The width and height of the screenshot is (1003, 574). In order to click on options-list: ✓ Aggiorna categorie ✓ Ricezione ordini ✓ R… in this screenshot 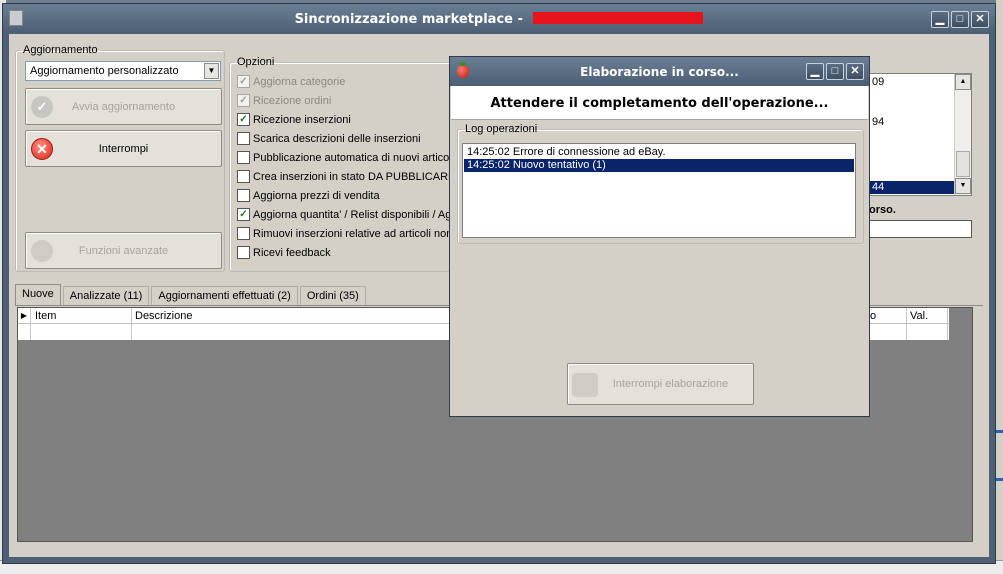, I will do `click(349, 167)`.